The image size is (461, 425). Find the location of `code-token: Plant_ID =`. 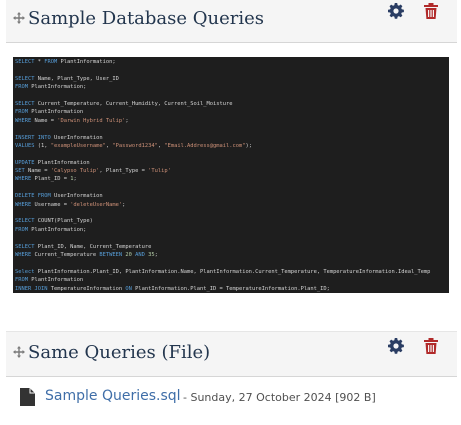

code-token: Plant_ID = is located at coordinates (51, 179).